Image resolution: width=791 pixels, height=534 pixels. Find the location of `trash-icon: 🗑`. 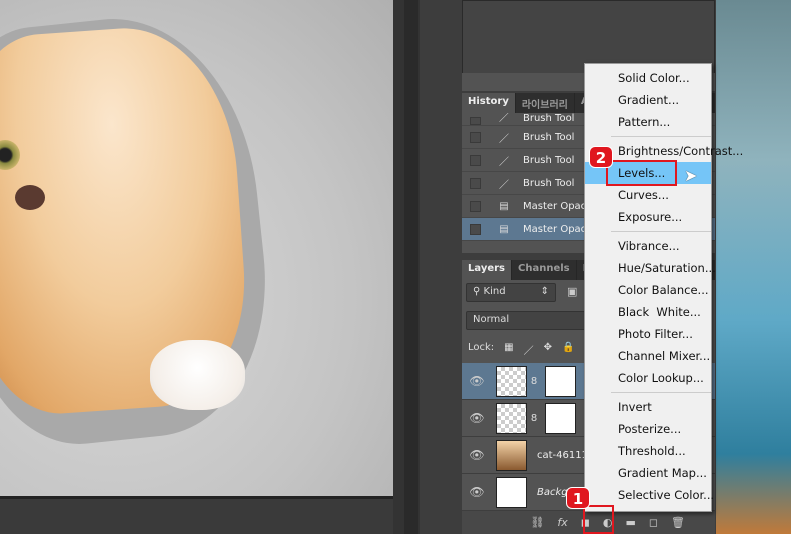

trash-icon: 🗑 is located at coordinates (678, 522).